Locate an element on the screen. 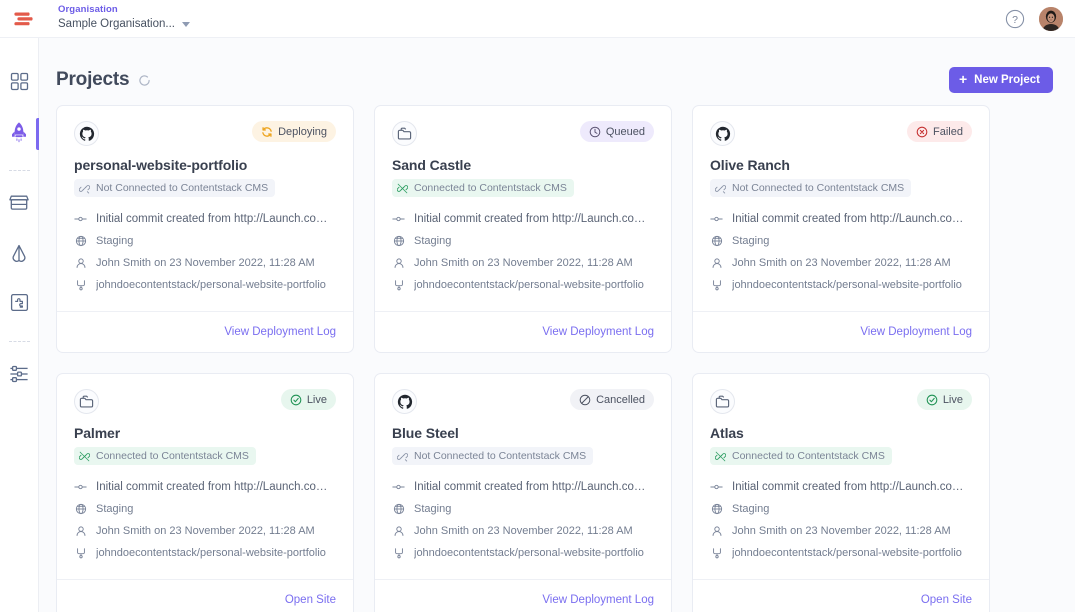 Image resolution: width=1075 pixels, height=612 pixels. refresh-spinner-icon is located at coordinates (144, 80).